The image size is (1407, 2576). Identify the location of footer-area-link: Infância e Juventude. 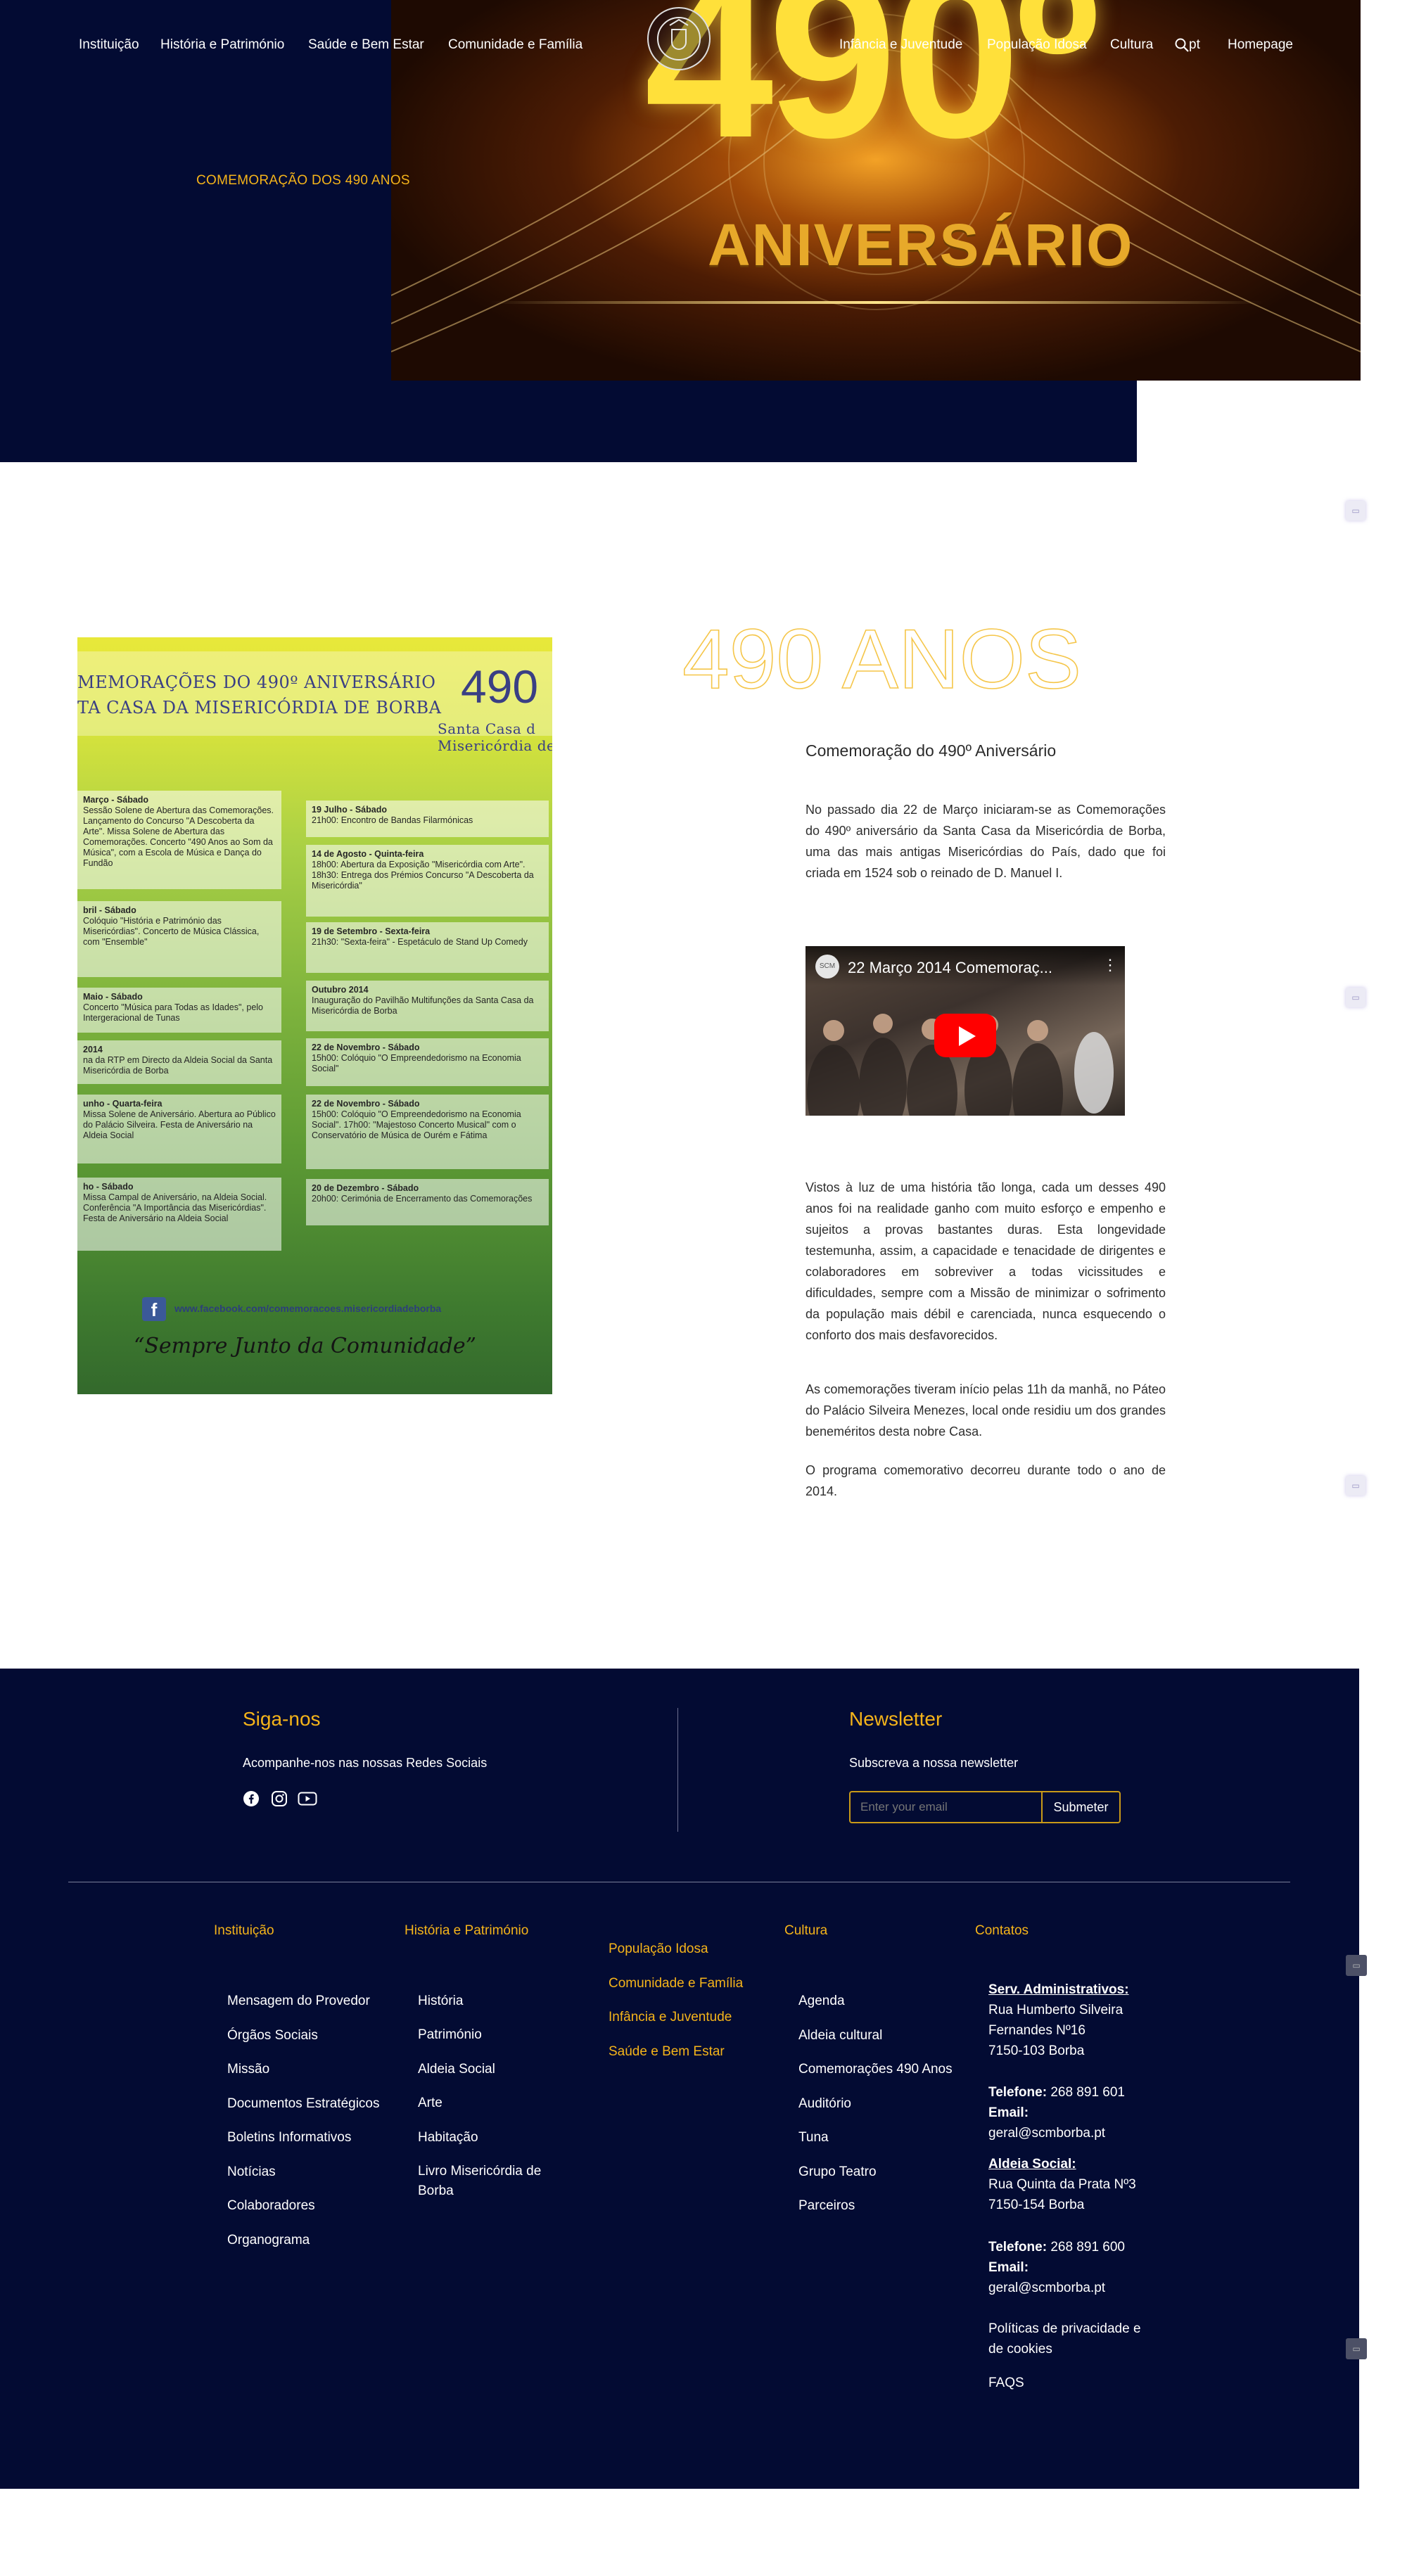
(670, 2017).